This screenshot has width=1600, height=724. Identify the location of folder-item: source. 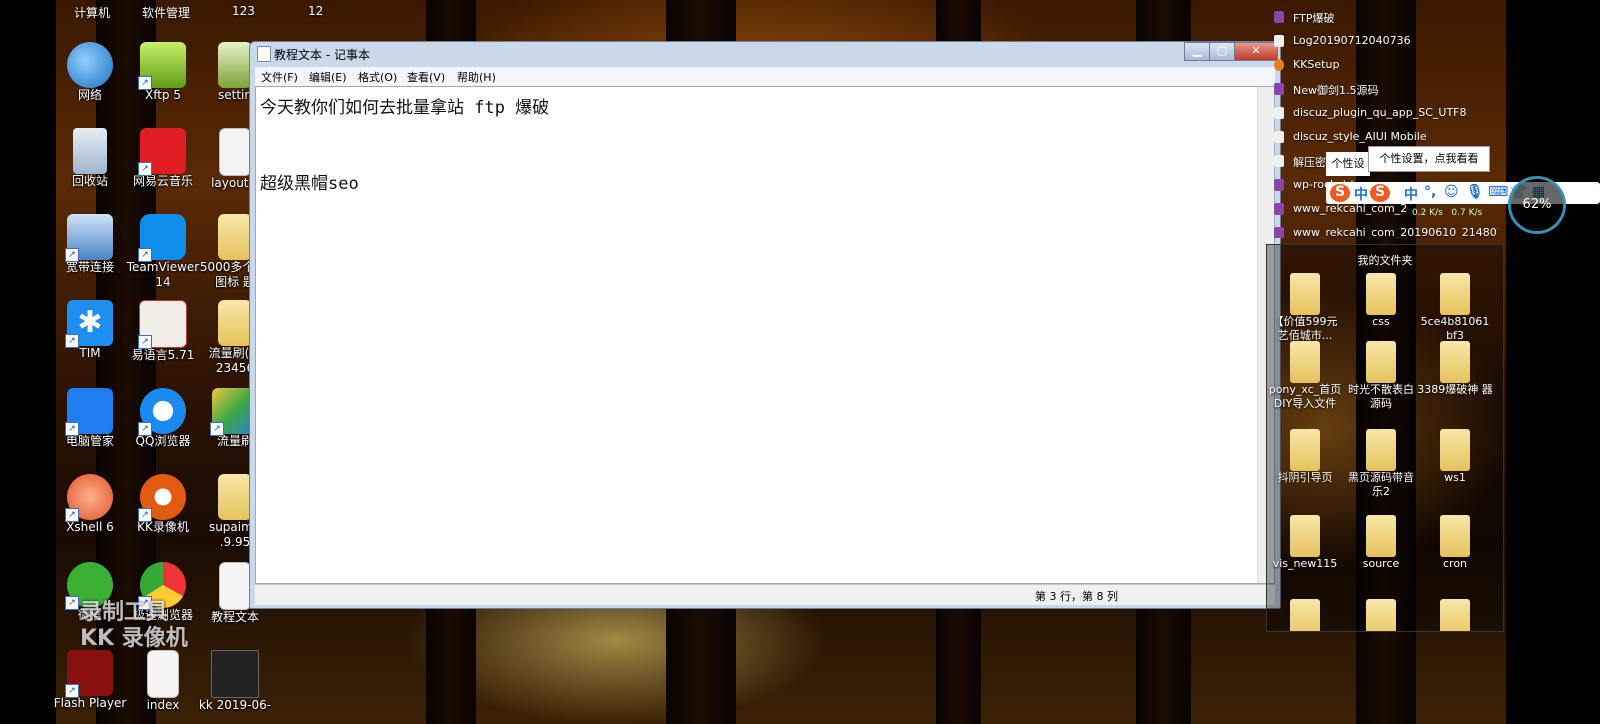
(1381, 543).